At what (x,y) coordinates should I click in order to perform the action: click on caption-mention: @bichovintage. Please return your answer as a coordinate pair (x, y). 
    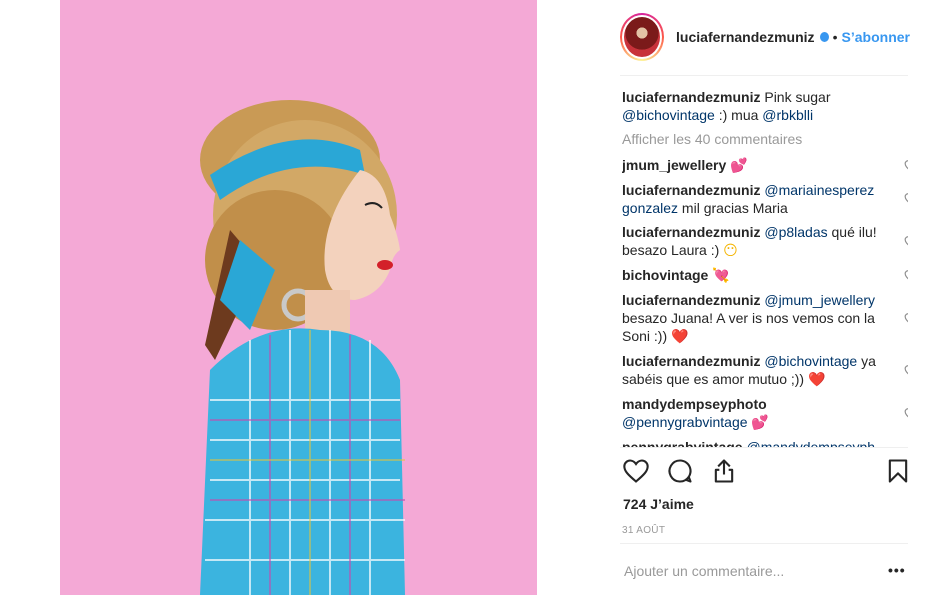
    Looking at the image, I should click on (668, 115).